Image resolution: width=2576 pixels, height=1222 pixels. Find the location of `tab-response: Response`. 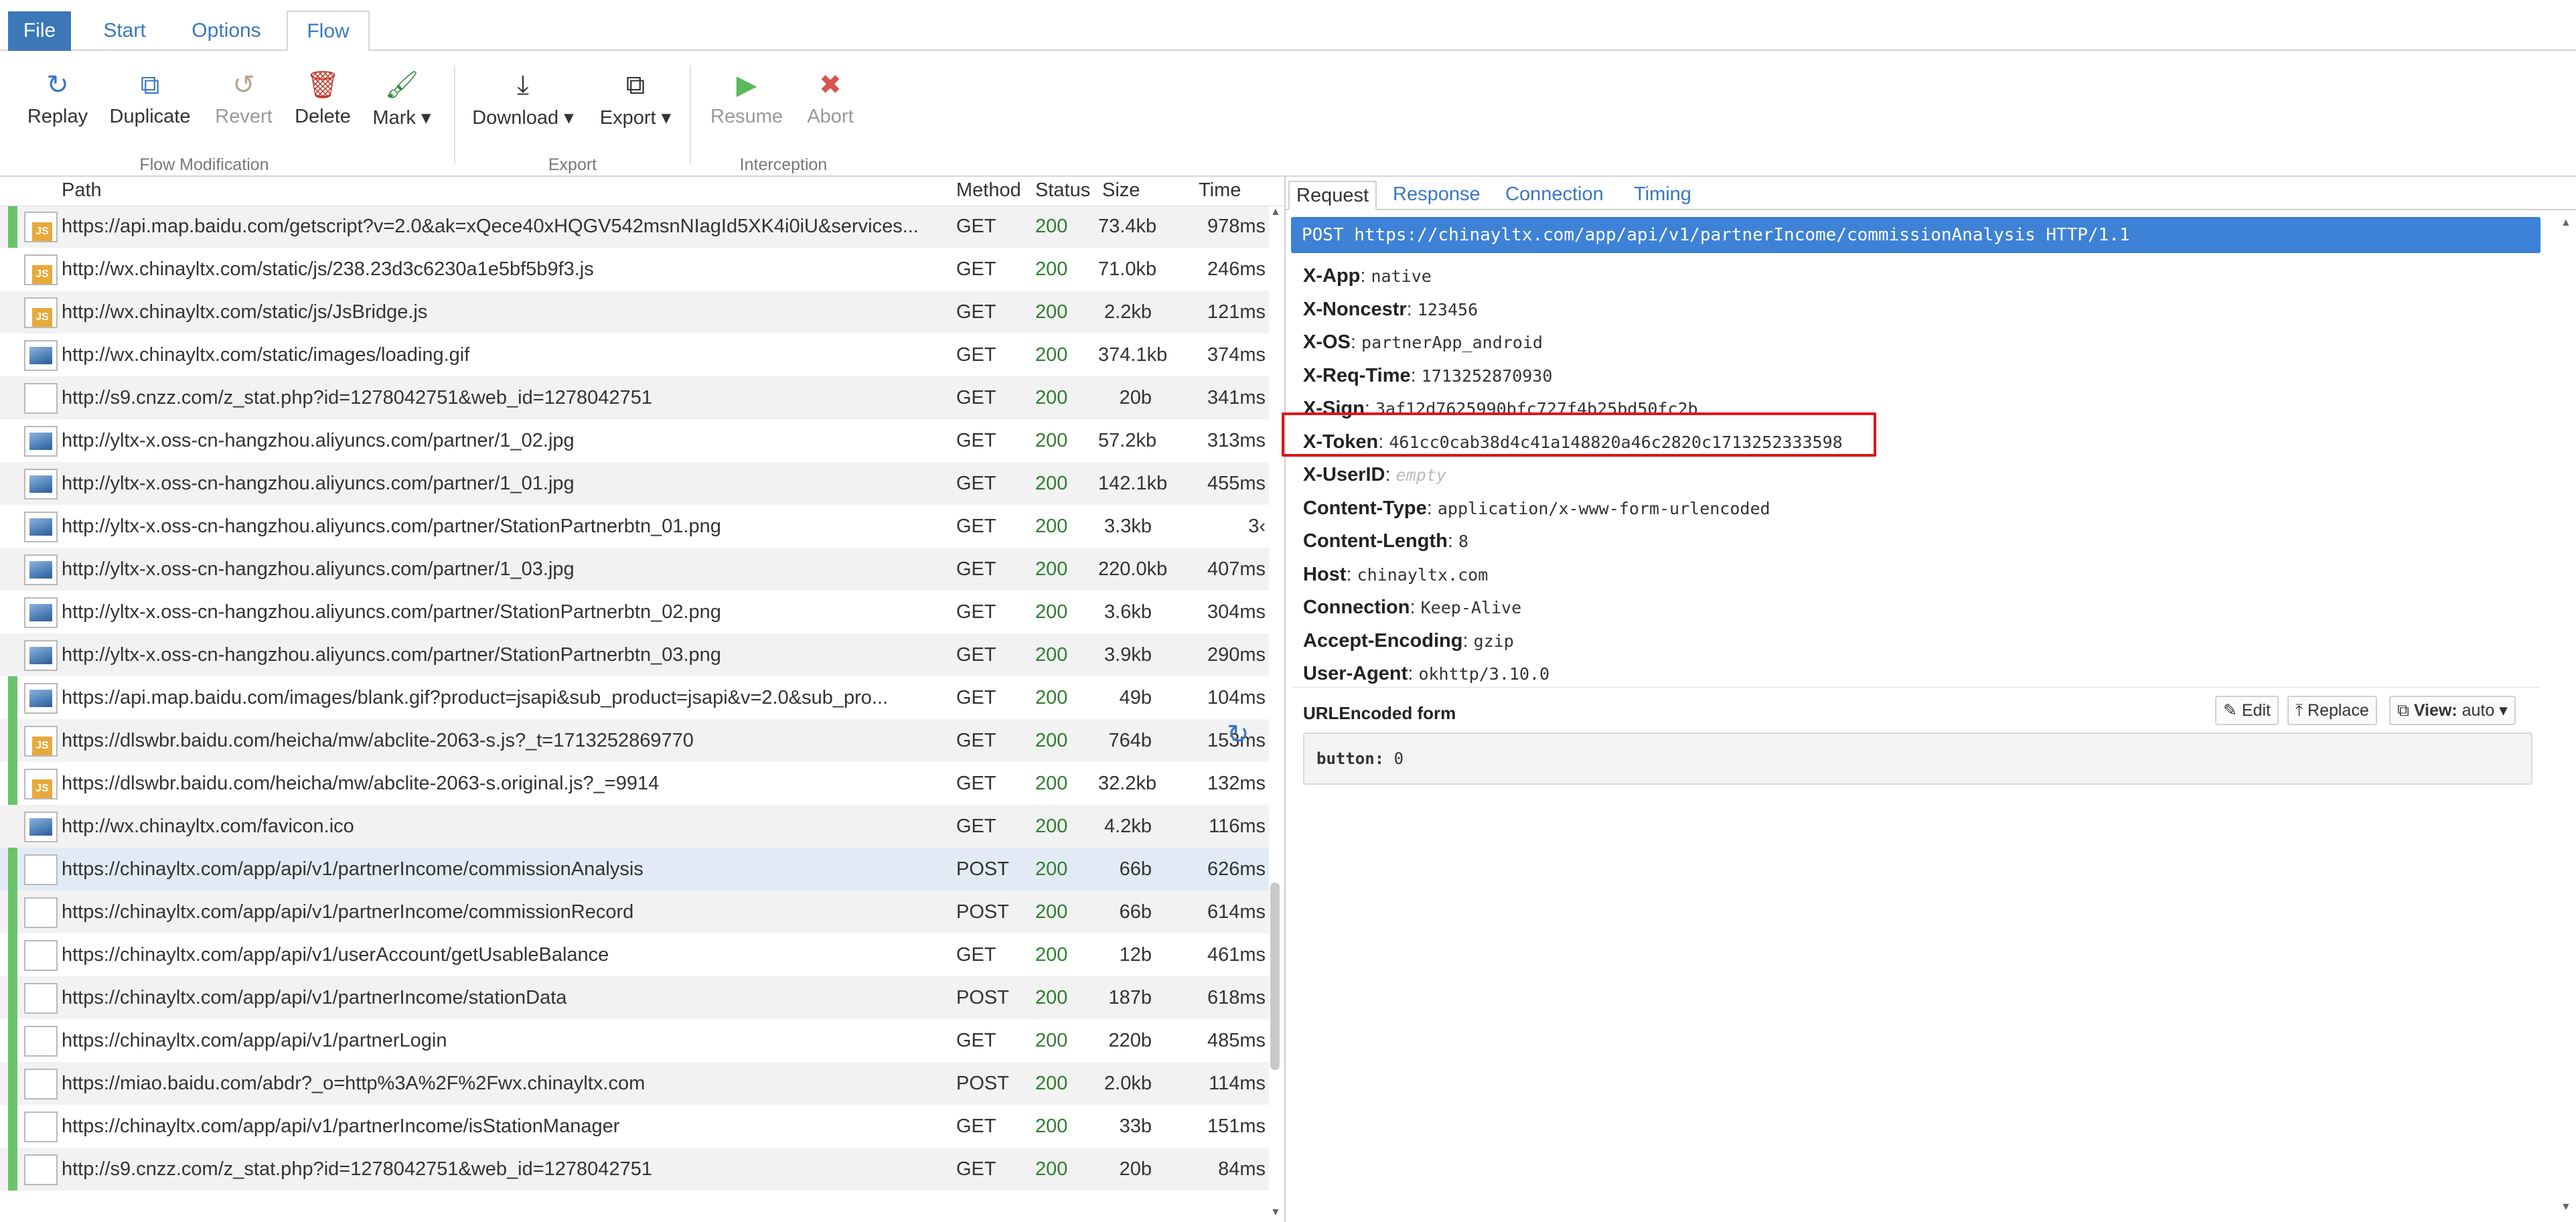

tab-response: Response is located at coordinates (1436, 196).